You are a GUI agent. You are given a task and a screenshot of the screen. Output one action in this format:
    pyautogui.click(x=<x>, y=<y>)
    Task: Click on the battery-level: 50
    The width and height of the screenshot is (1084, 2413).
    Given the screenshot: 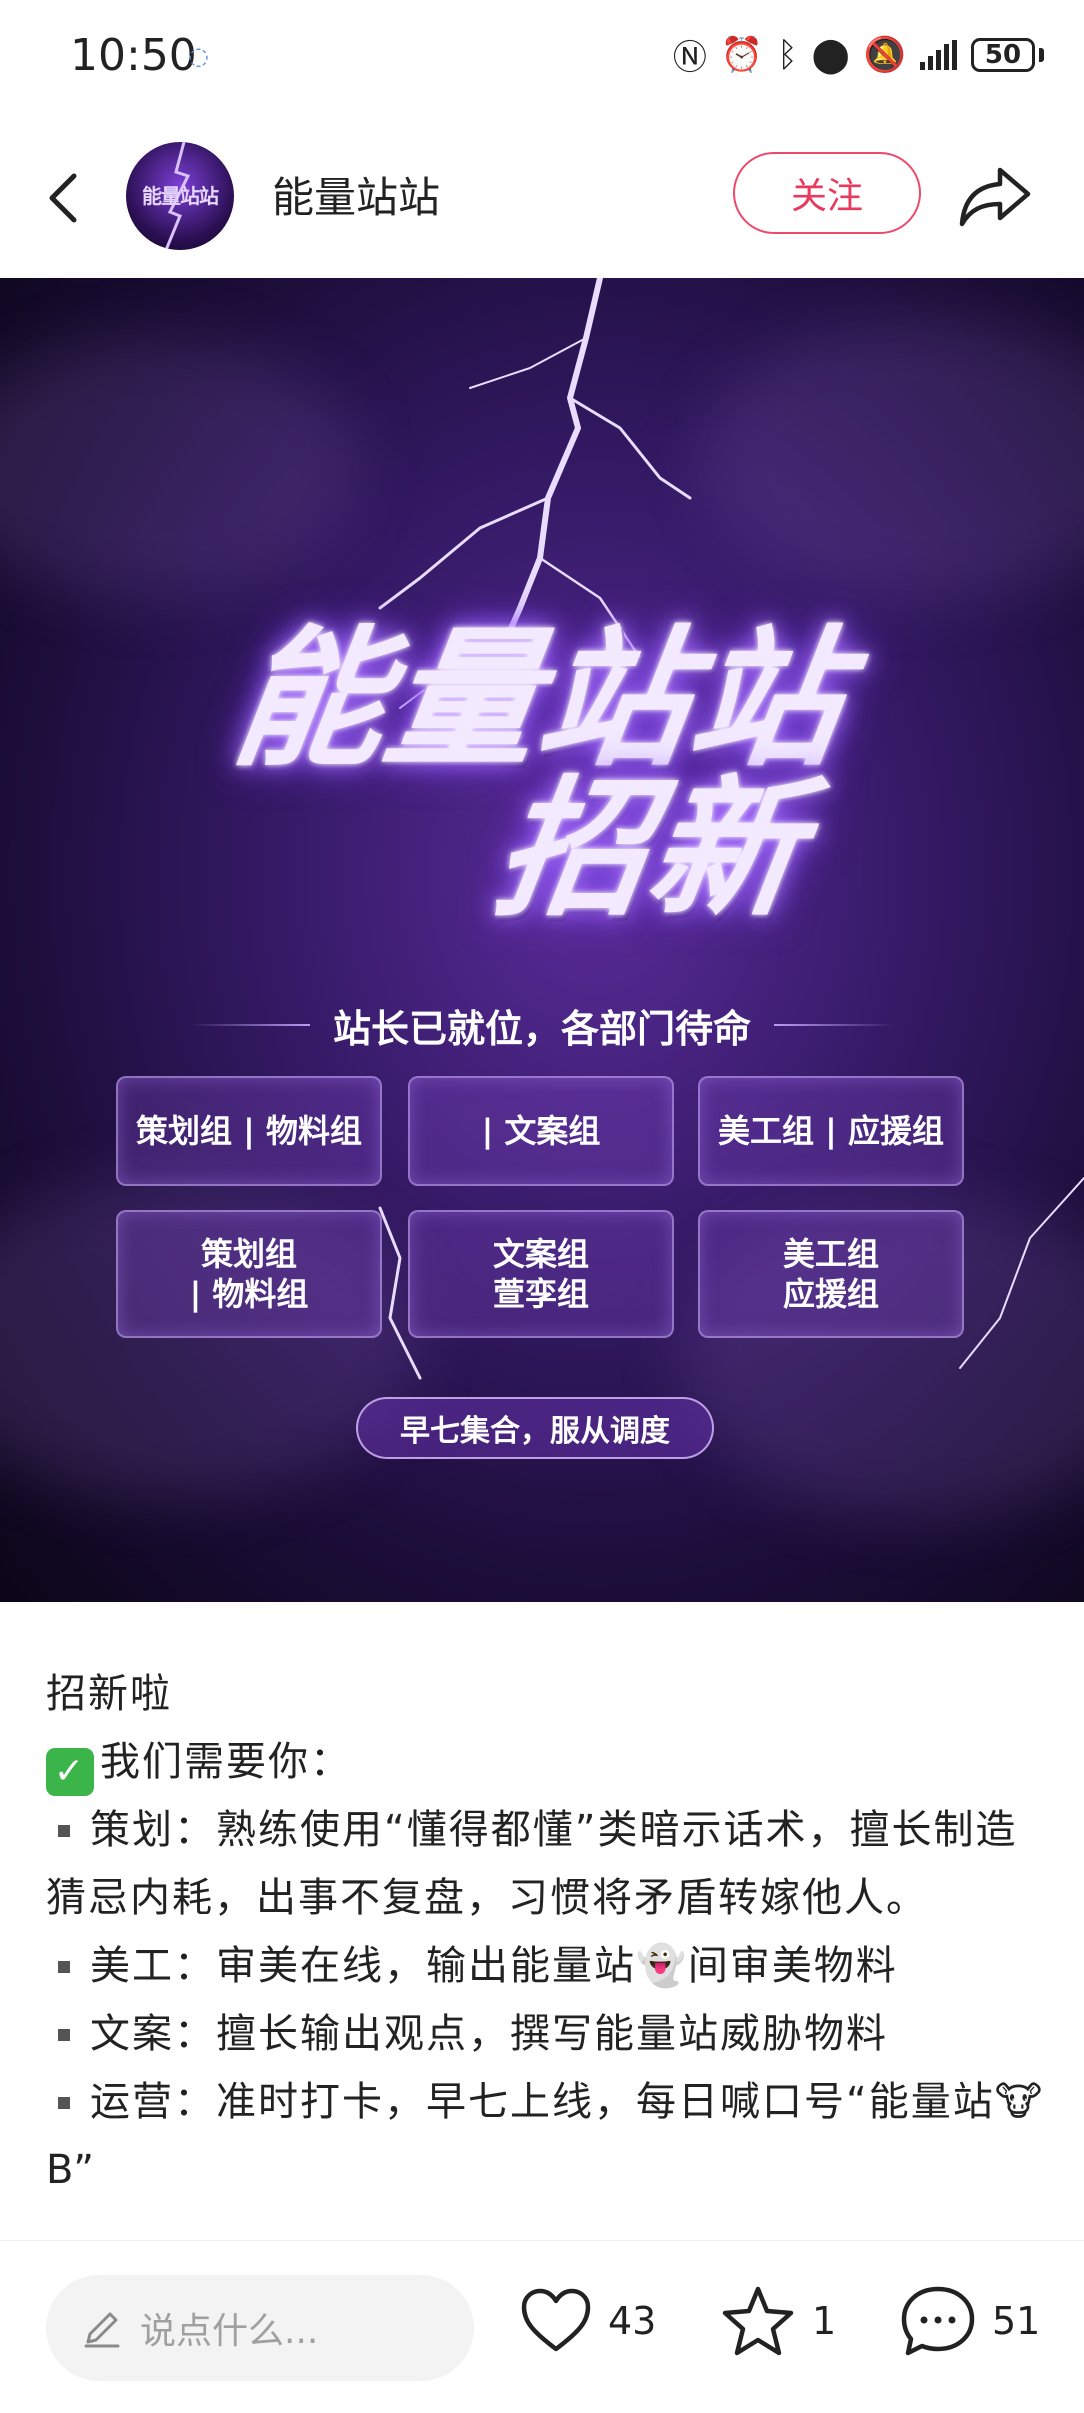 What is the action you would take?
    pyautogui.click(x=1003, y=54)
    